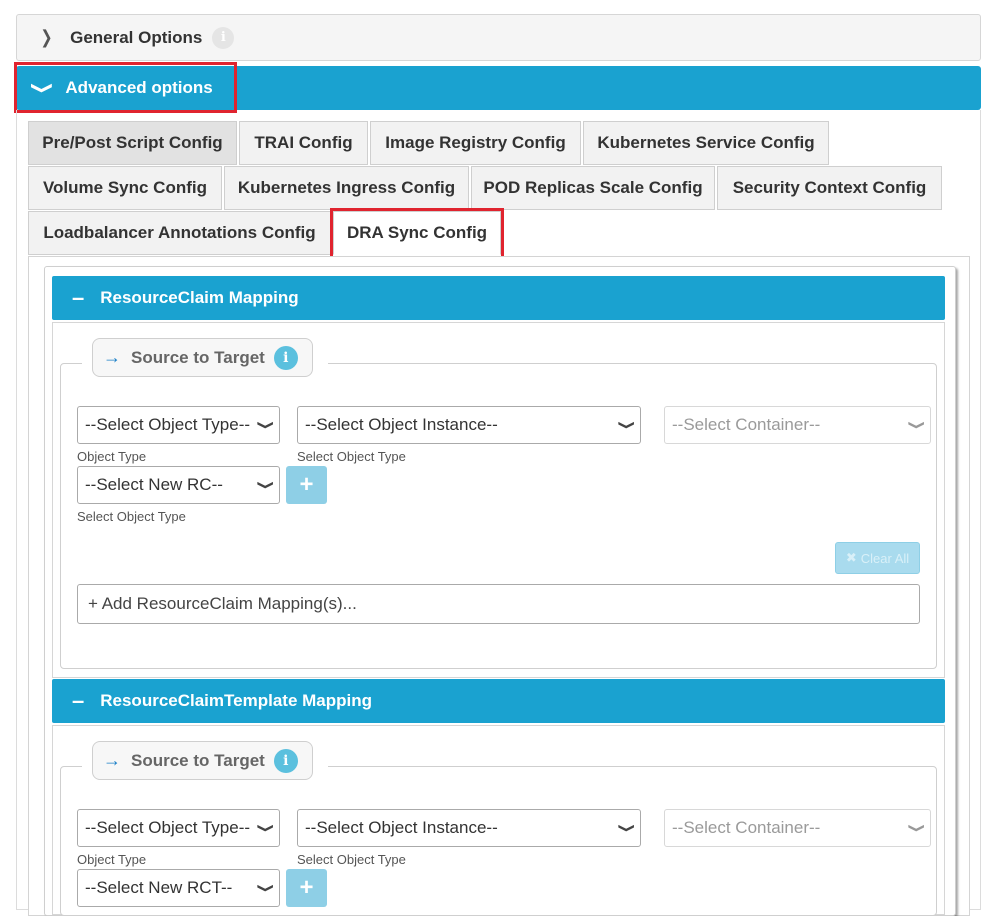 The height and width of the screenshot is (916, 992). What do you see at coordinates (498, 701) in the screenshot?
I see `resourceclaimtemplate-mapping-header: – ResourceClaimTemplate Mapping` at bounding box center [498, 701].